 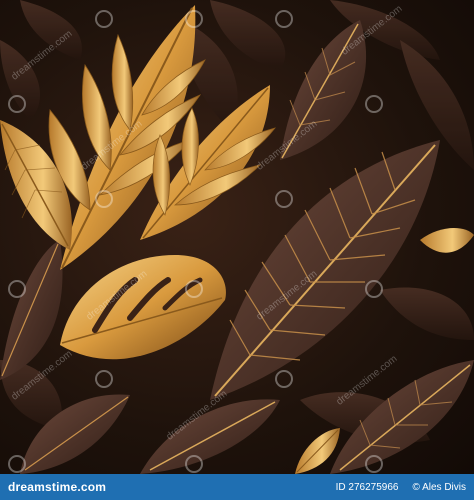 I want to click on footer-meta: ID 276275966 © Ales Divis, so click(x=401, y=487).